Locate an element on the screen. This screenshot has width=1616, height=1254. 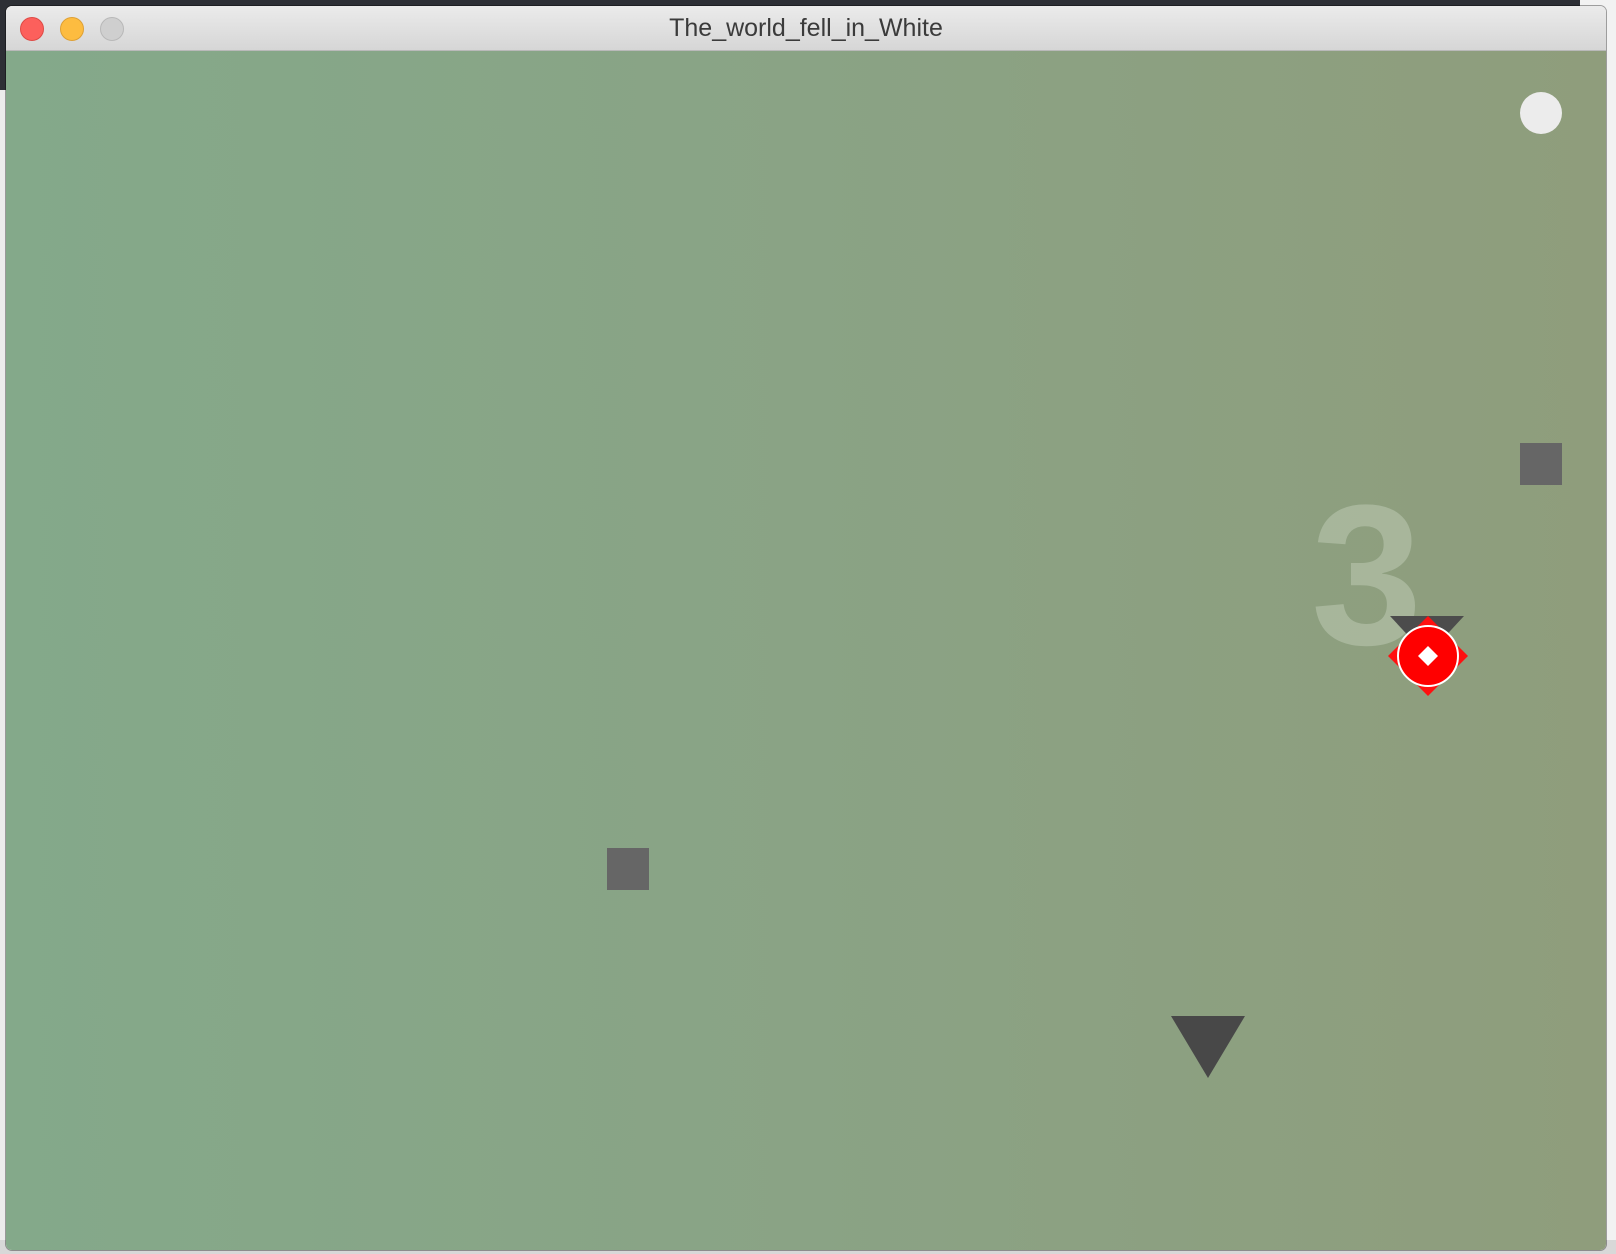
white-orb is located at coordinates (1541, 113).